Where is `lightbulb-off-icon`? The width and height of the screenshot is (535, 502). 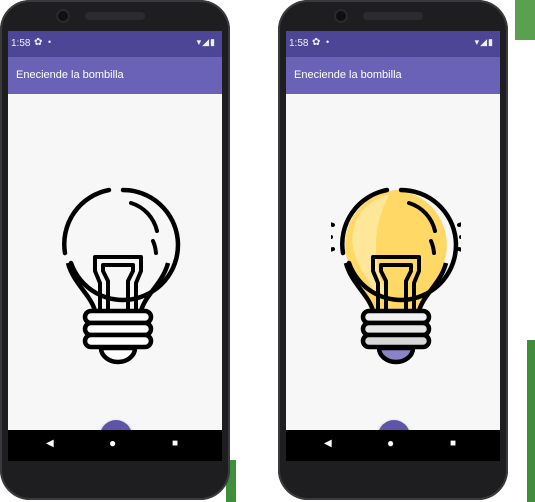 lightbulb-off-icon is located at coordinates (121, 276).